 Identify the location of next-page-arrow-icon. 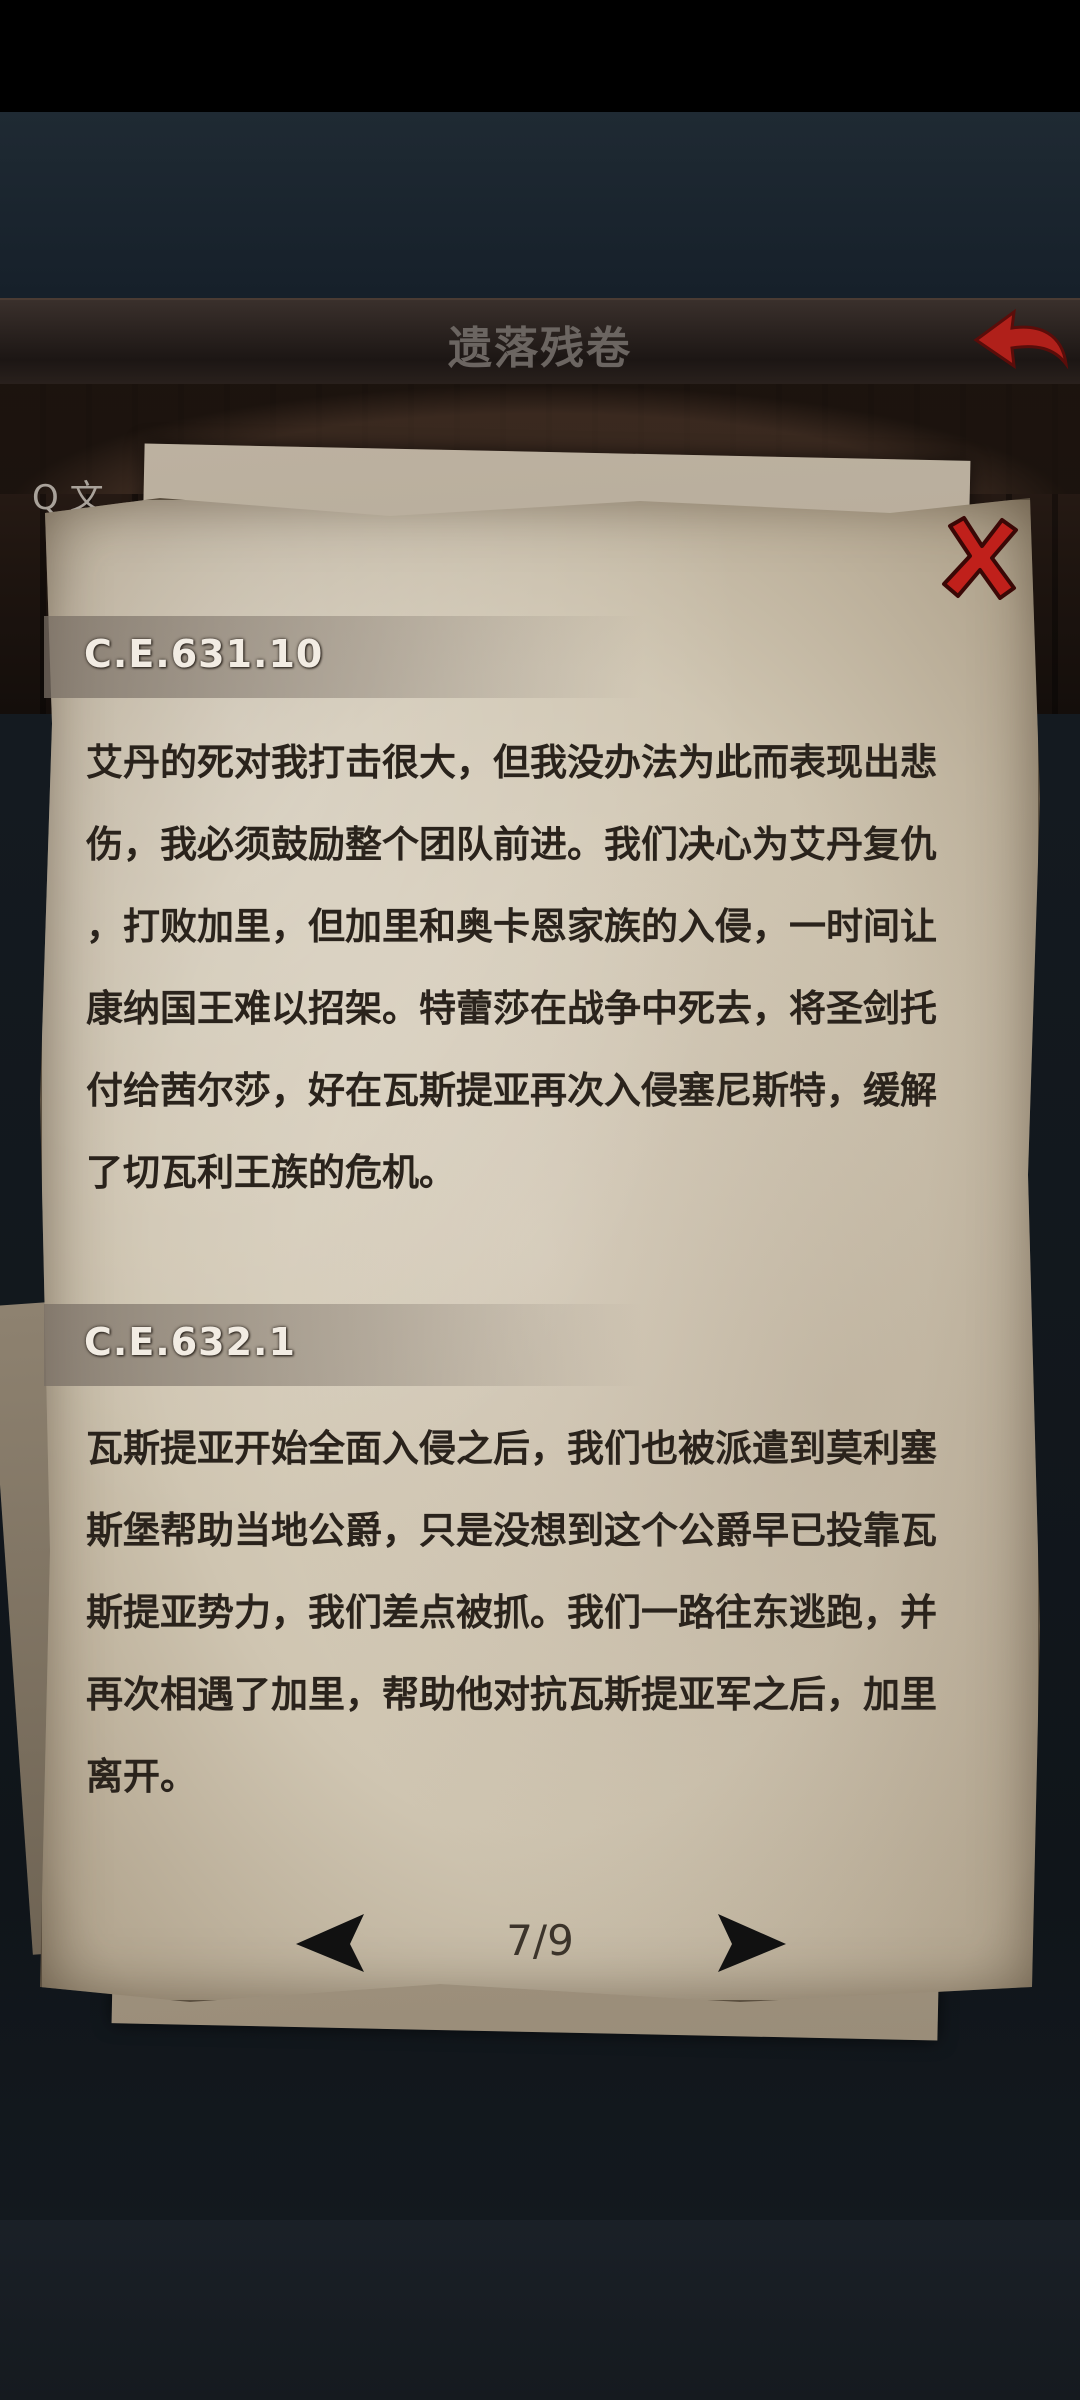
(752, 1943).